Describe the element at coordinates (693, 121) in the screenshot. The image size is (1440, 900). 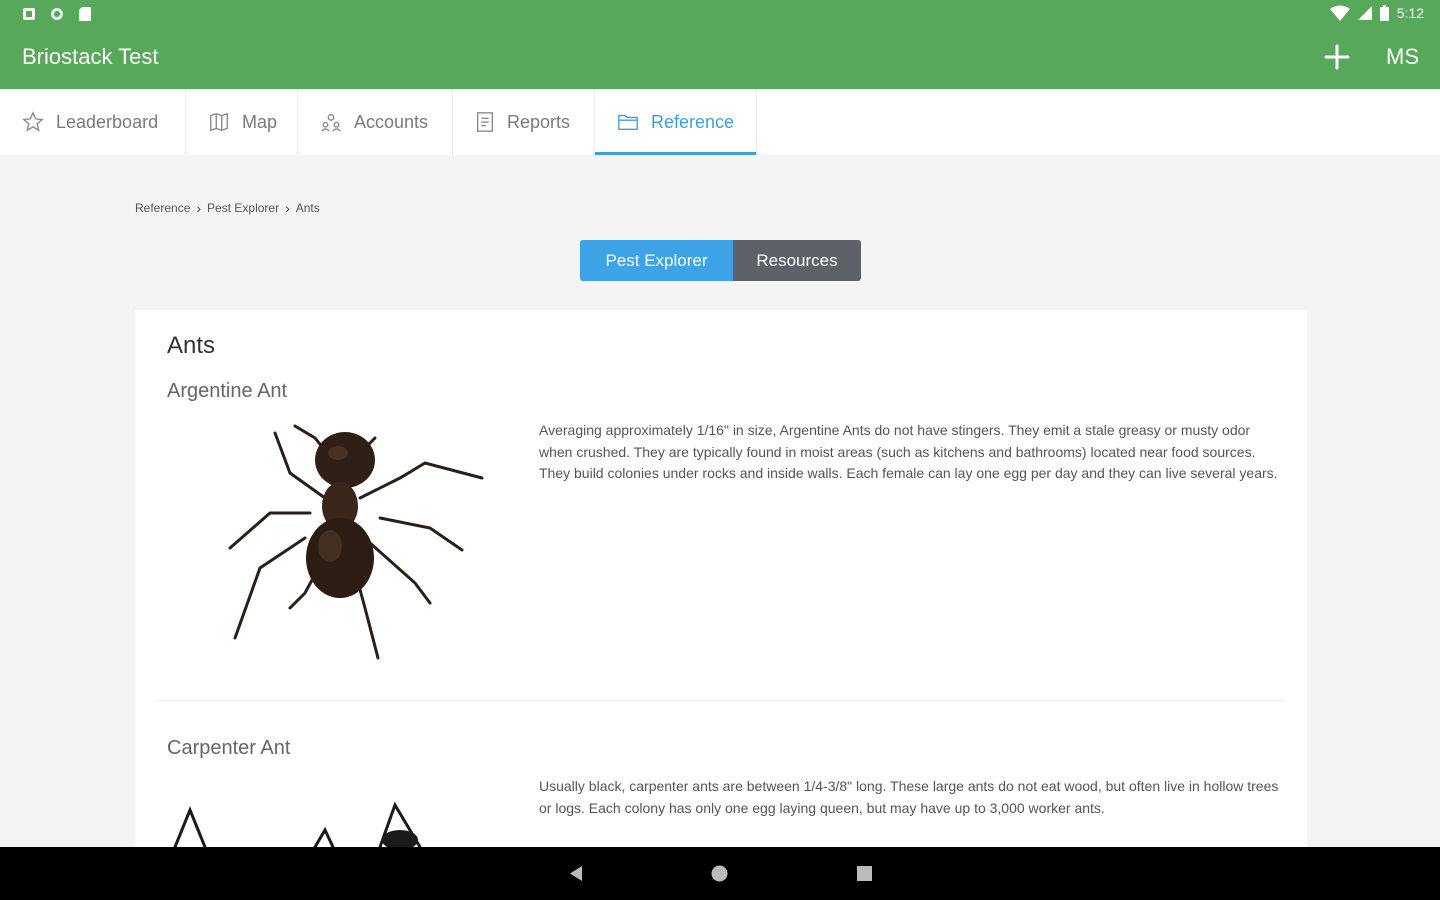
I see `tab-label: Reference` at that location.